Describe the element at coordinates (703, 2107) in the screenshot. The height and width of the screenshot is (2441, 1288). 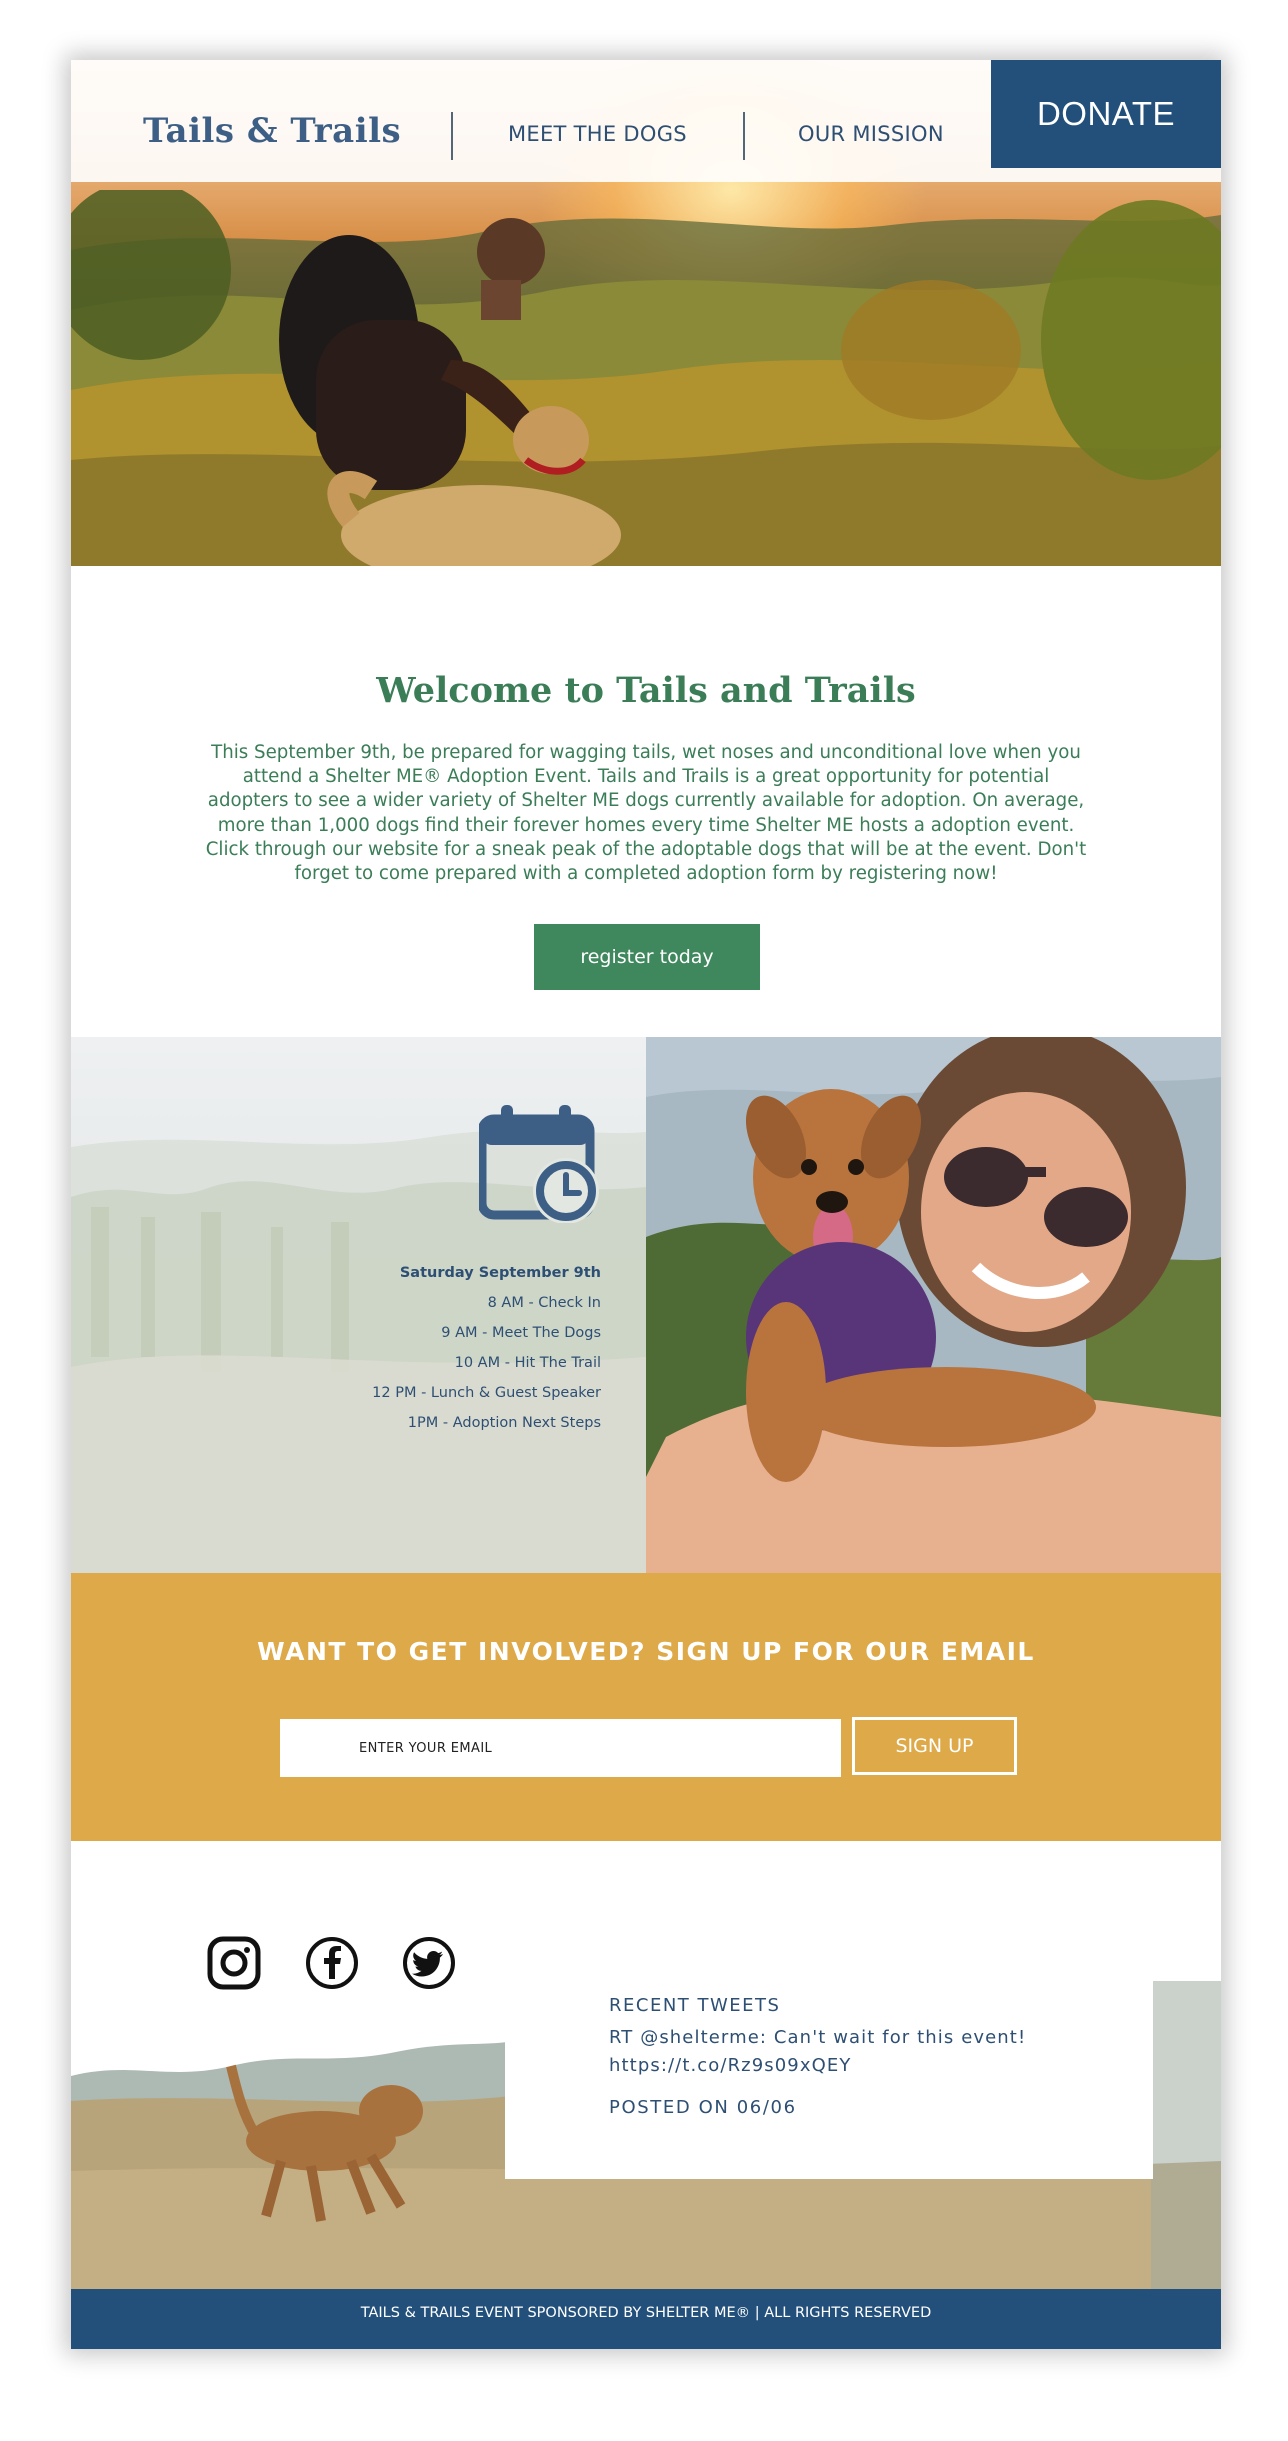
I see `tweet-posted-date: POSTED ON 06/06` at that location.